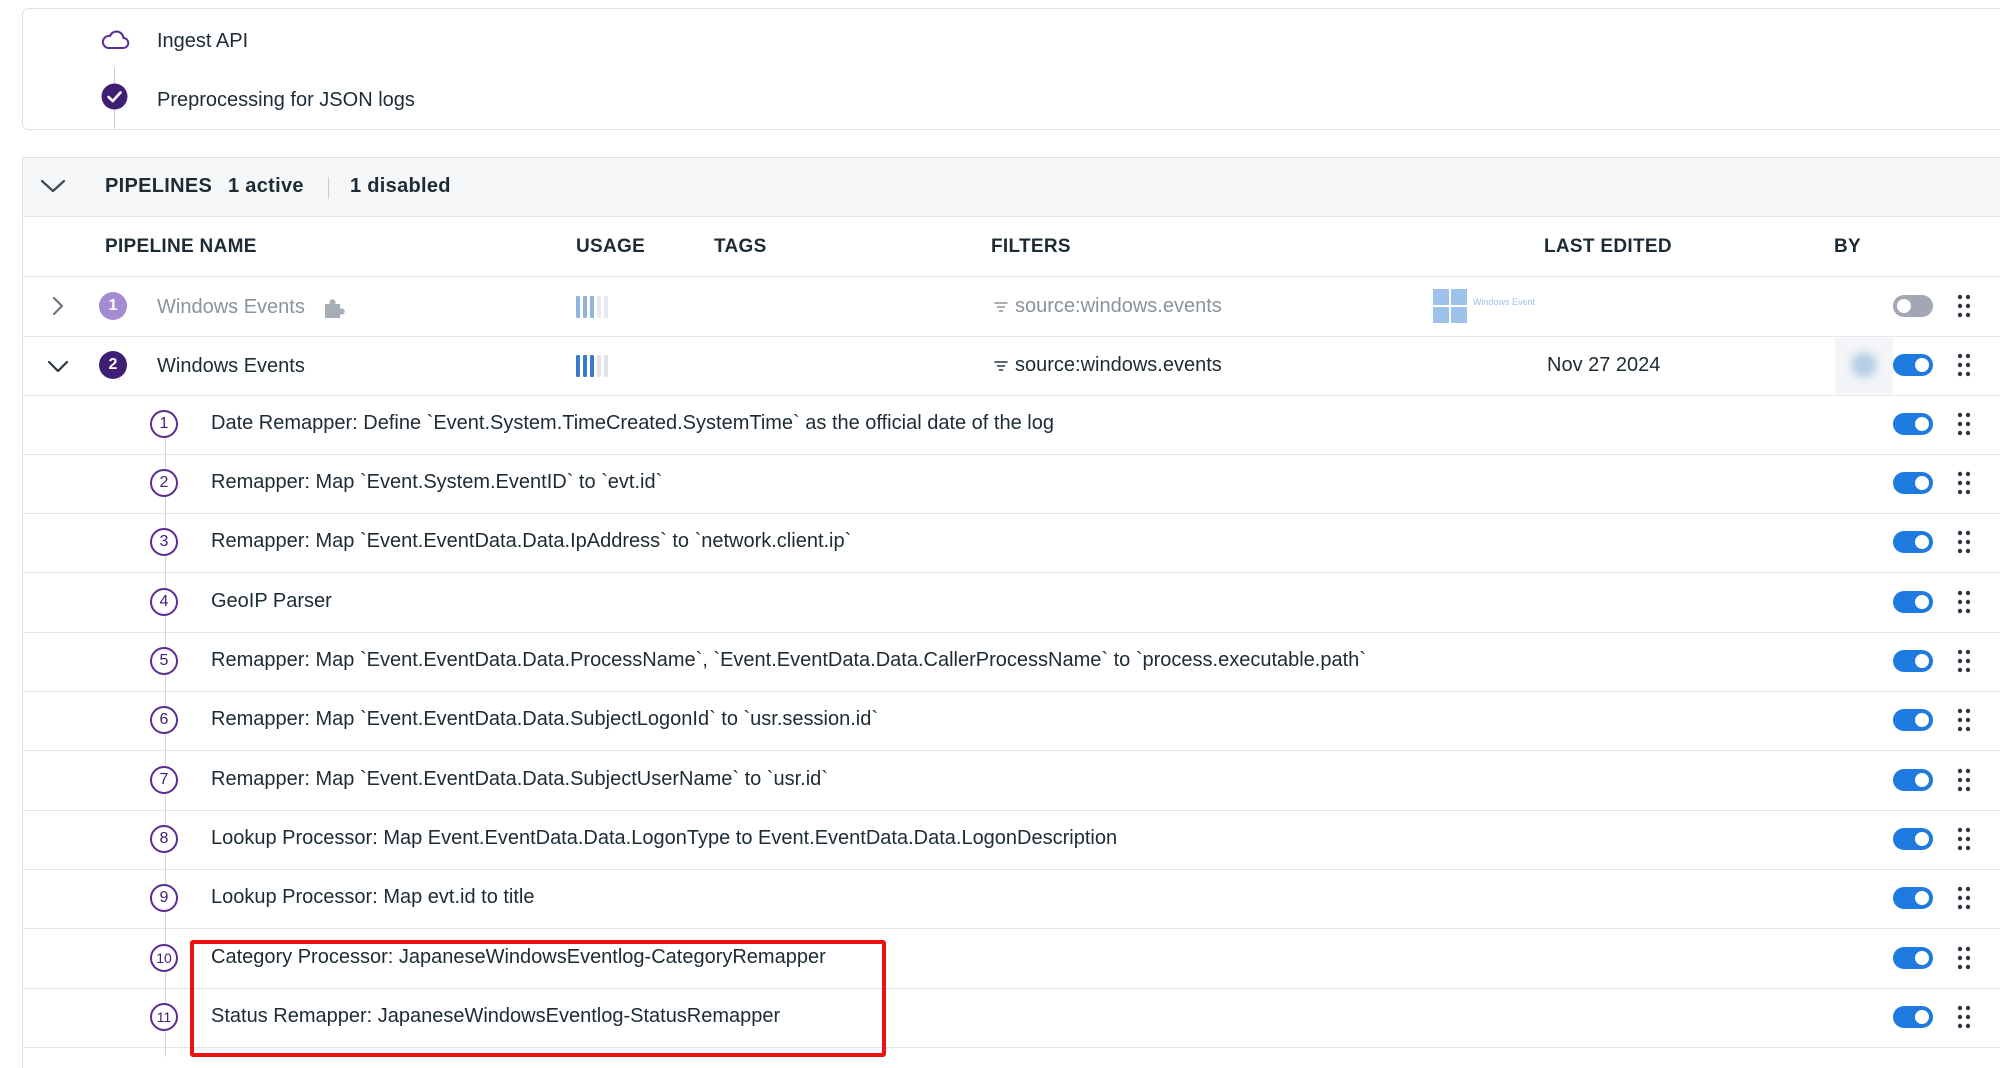 Image resolution: width=2000 pixels, height=1068 pixels. I want to click on integration-puzzle-icon, so click(335, 308).